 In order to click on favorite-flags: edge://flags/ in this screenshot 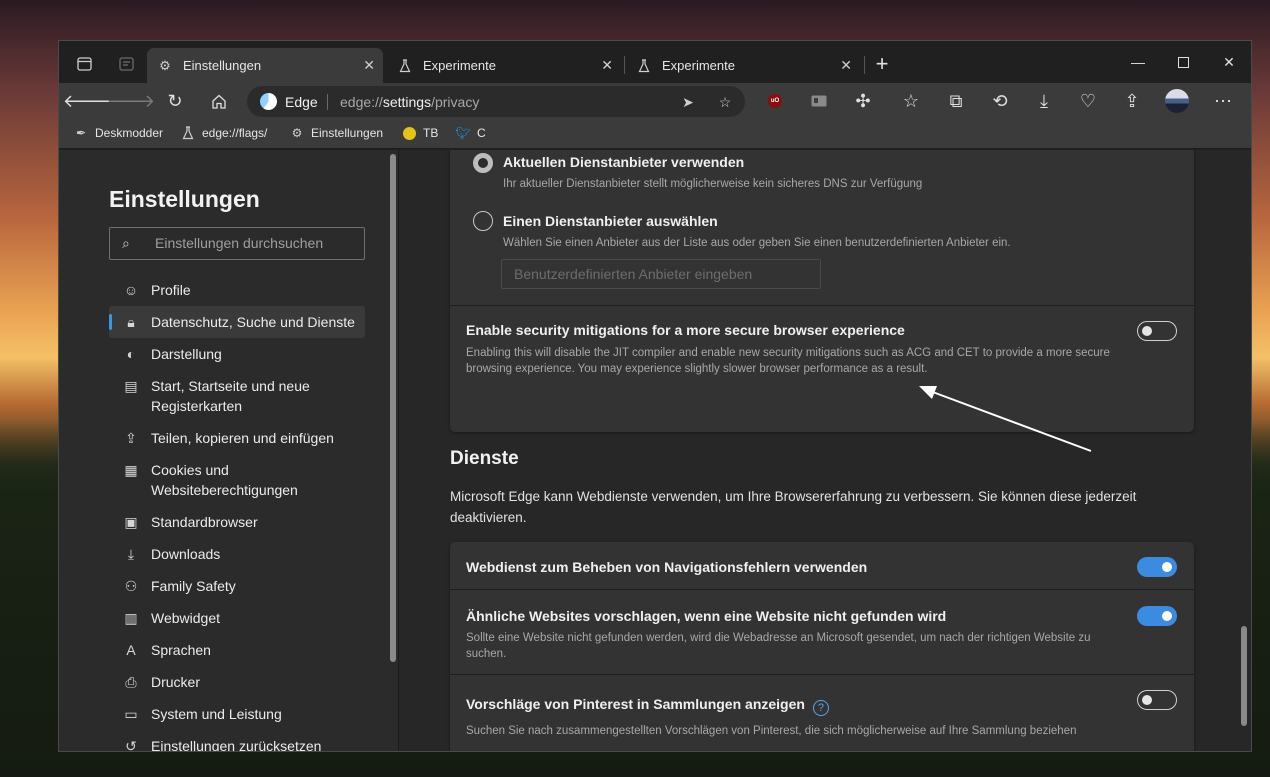, I will do `click(223, 133)`.